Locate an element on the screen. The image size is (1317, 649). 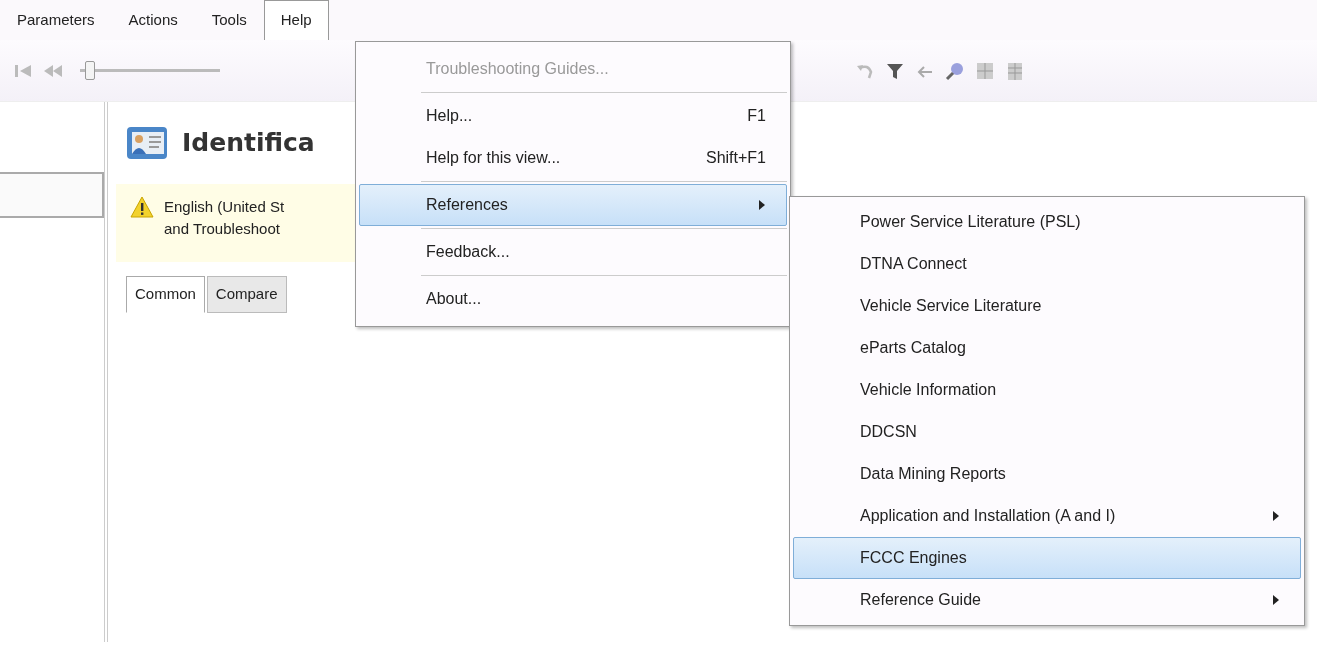
tab: Common is located at coordinates (165, 294).